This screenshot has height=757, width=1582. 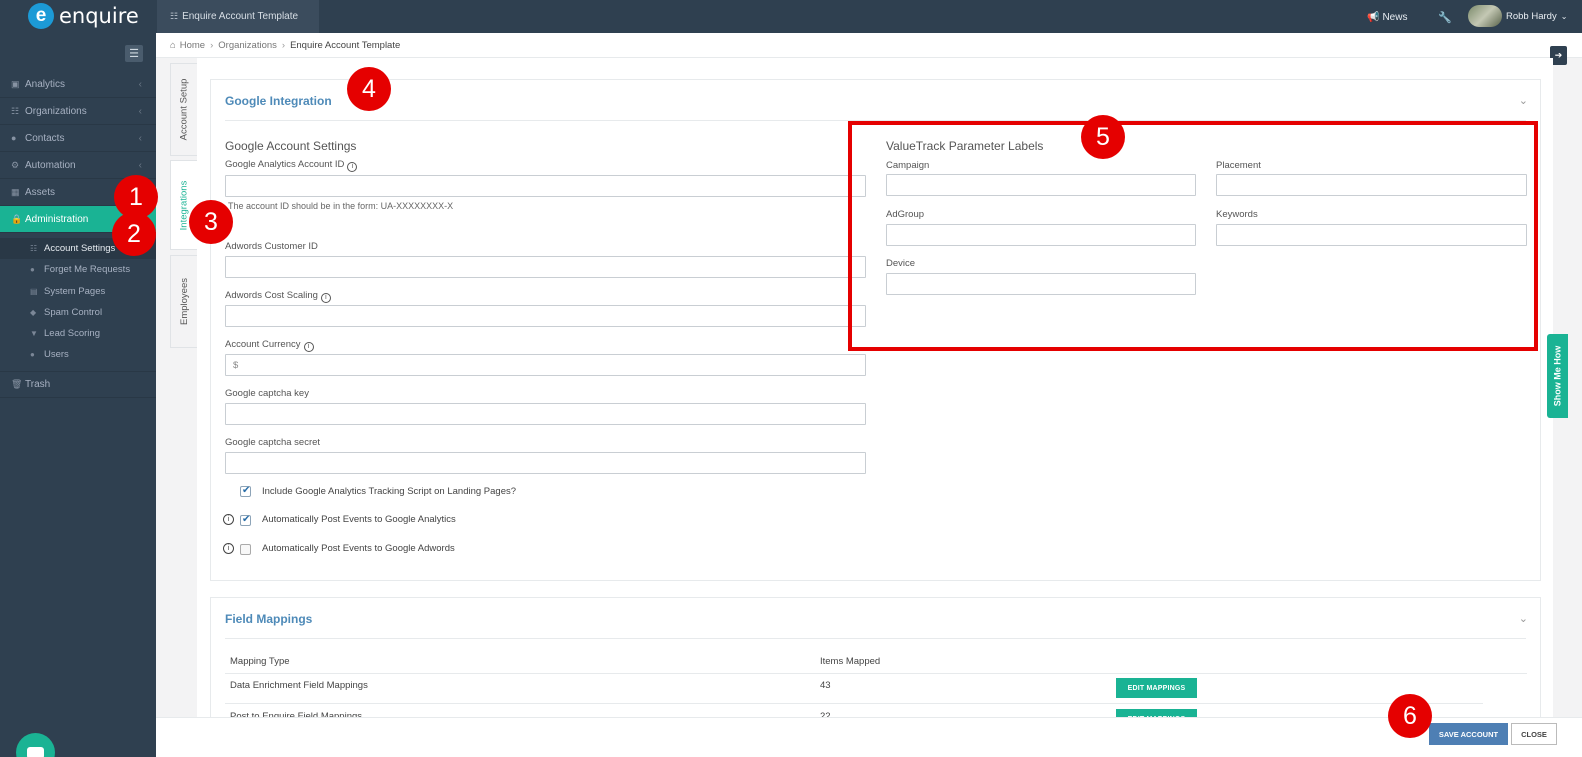 What do you see at coordinates (34, 333) in the screenshot?
I see `filter-icon: ▼` at bounding box center [34, 333].